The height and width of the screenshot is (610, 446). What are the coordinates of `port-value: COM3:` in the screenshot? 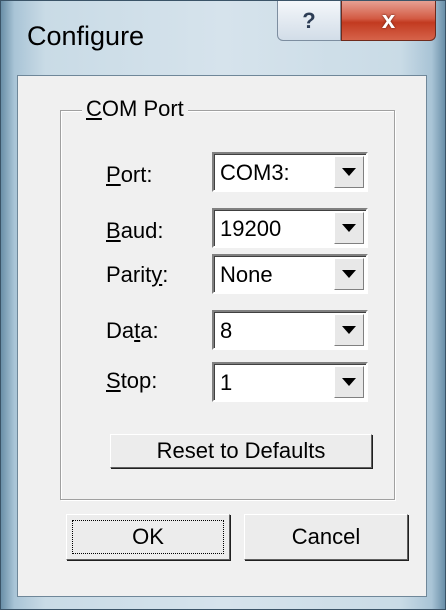 It's located at (255, 172).